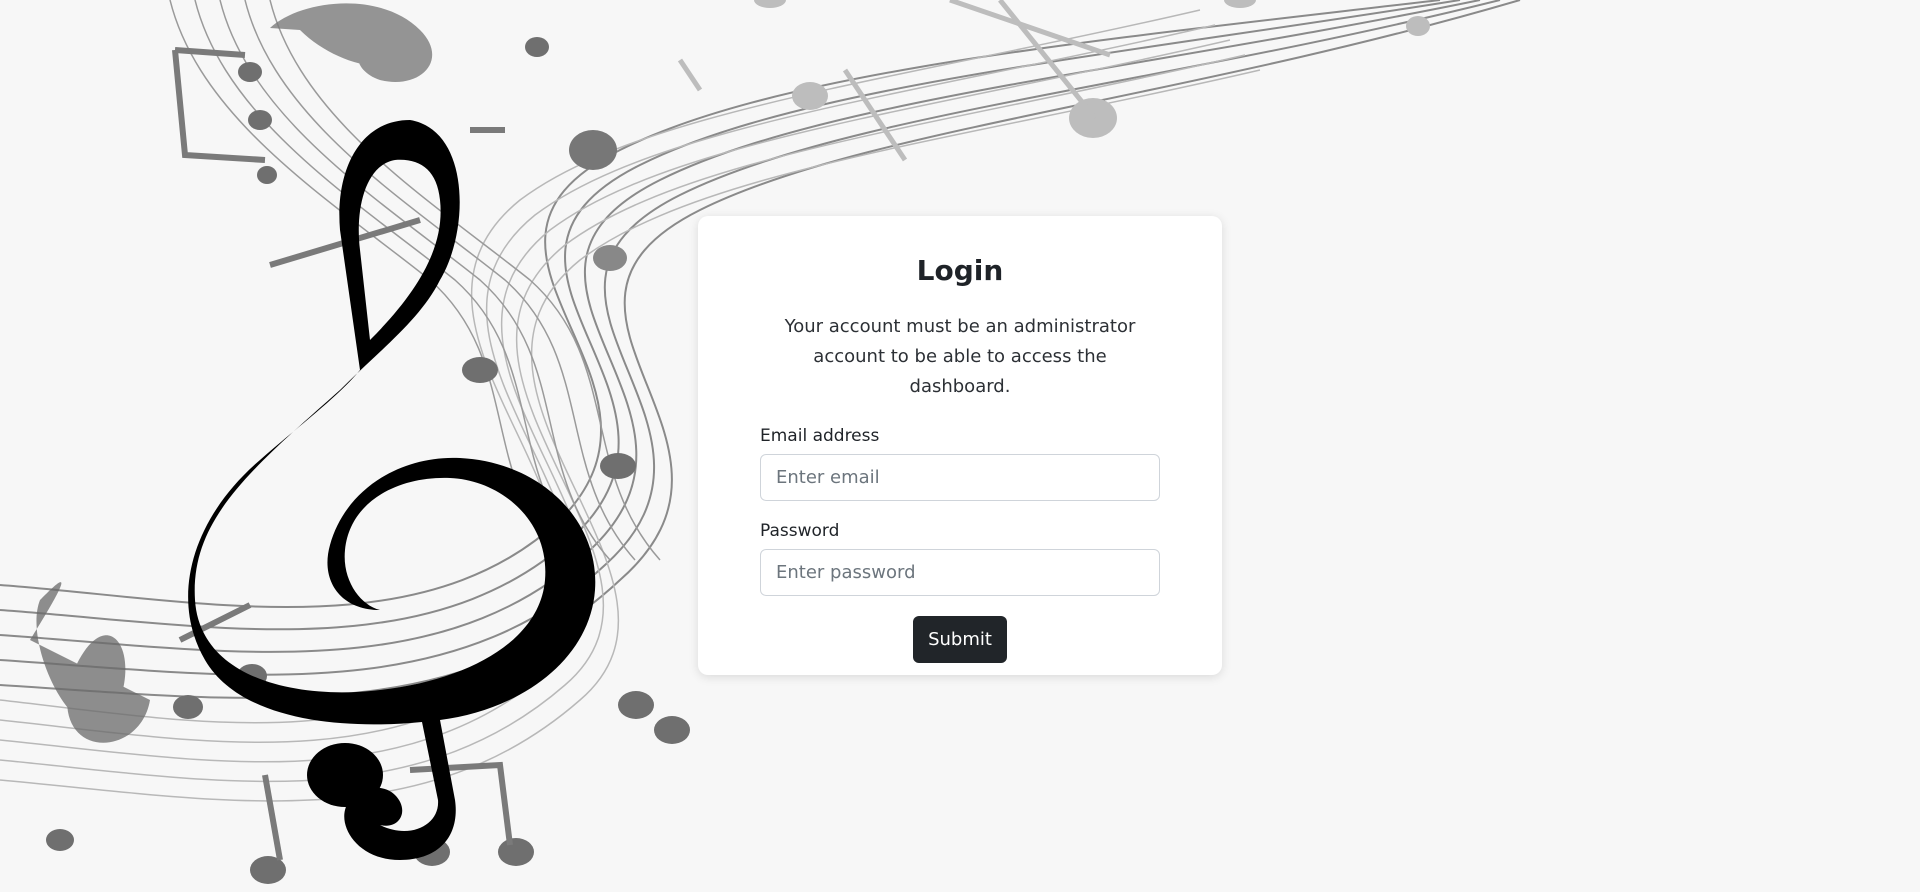  I want to click on submit-button: Submit, so click(960, 639).